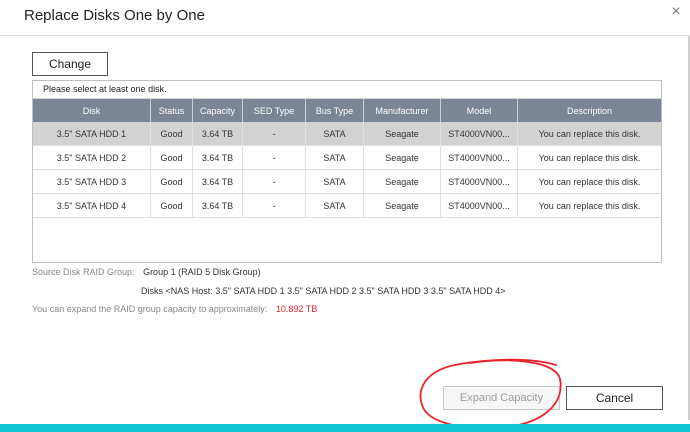 The image size is (690, 432). I want to click on dialog-title: Replace Disks One by One, so click(114, 15).